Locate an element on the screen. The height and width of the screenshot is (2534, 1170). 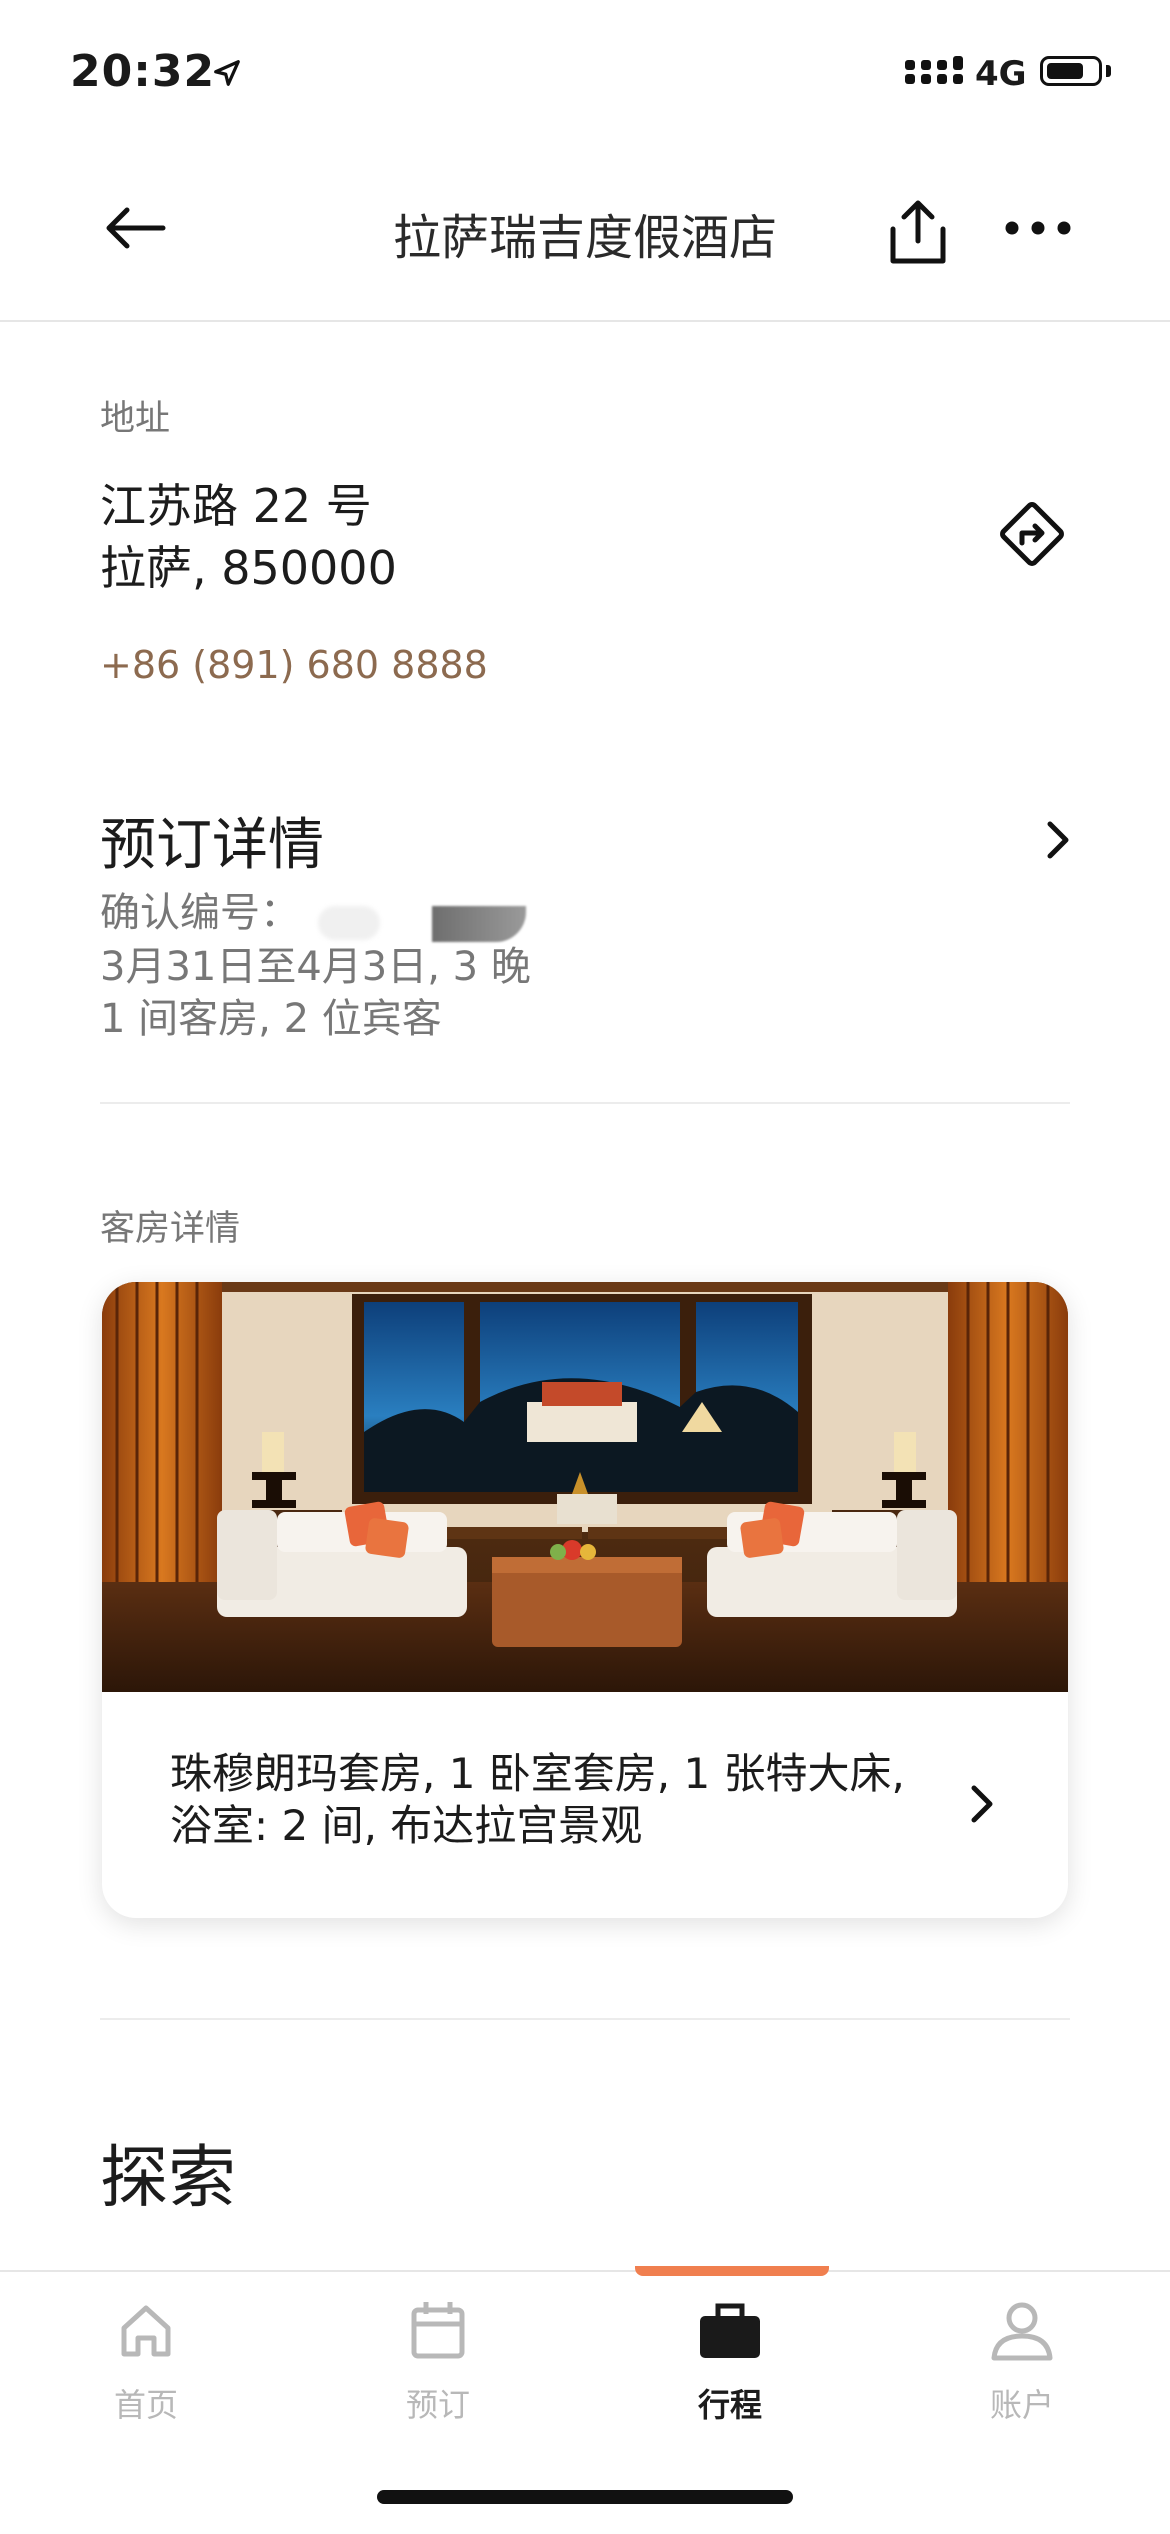
tab-bookings-label: 预订 is located at coordinates (437, 2405).